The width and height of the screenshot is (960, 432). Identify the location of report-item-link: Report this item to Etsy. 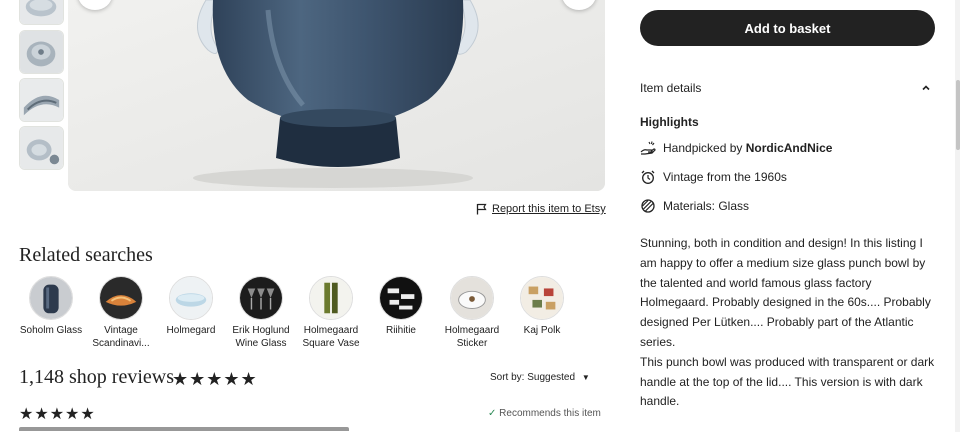
(541, 209).